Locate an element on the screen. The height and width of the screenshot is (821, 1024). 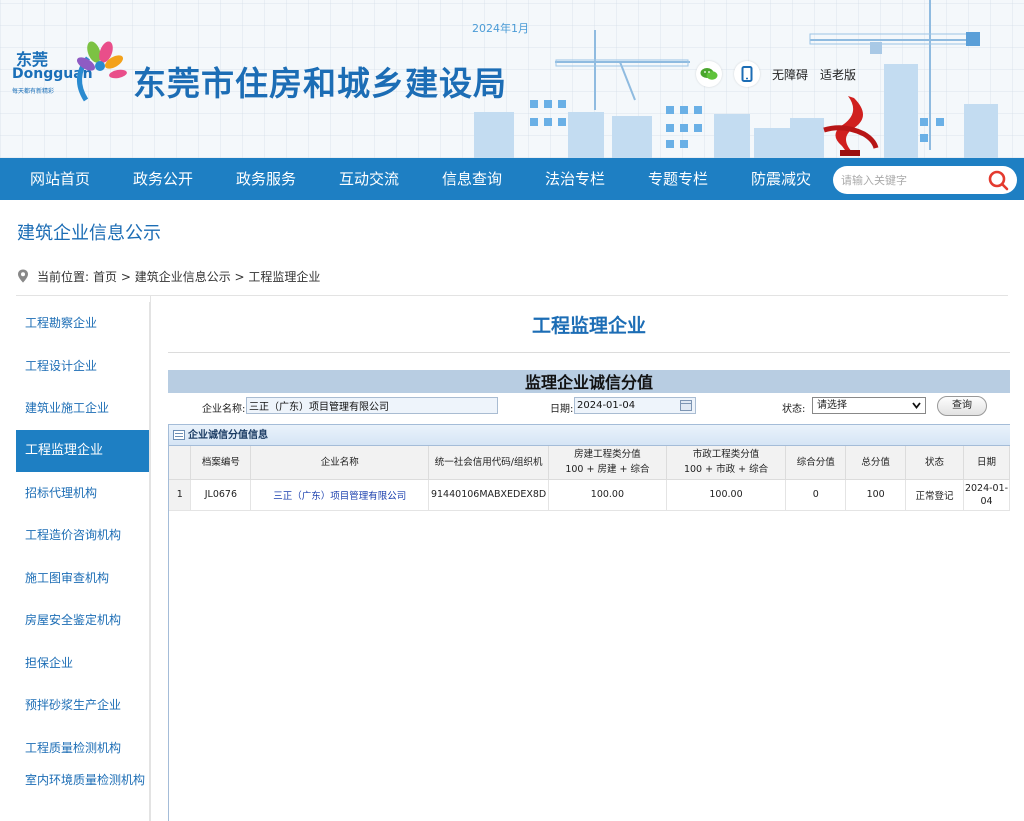
query-button: 查询 is located at coordinates (962, 406).